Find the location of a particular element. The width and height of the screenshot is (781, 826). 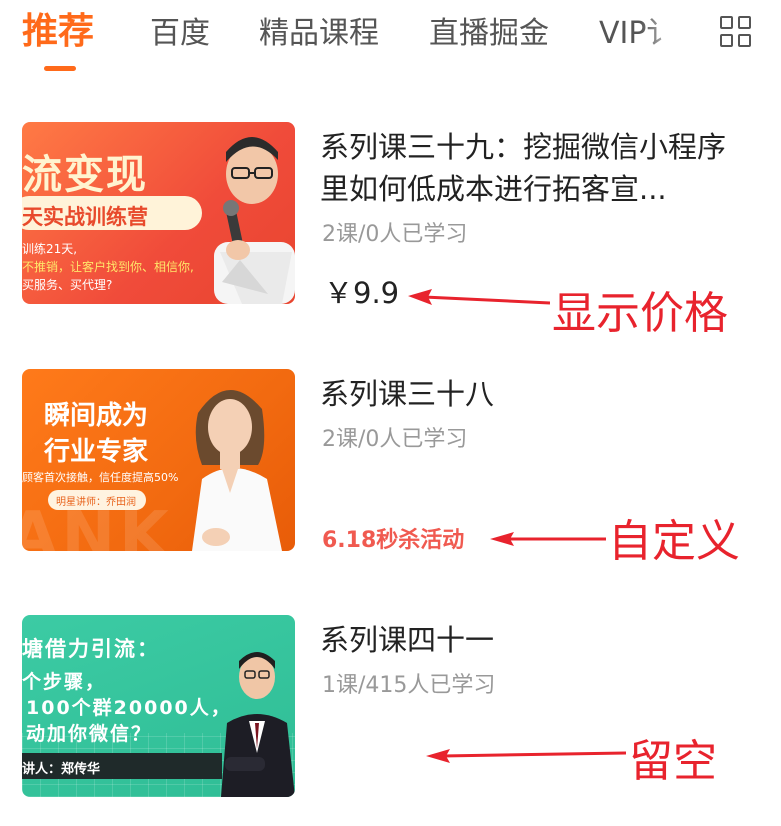

course-title: 系列课四十一 is located at coordinates (530, 640).